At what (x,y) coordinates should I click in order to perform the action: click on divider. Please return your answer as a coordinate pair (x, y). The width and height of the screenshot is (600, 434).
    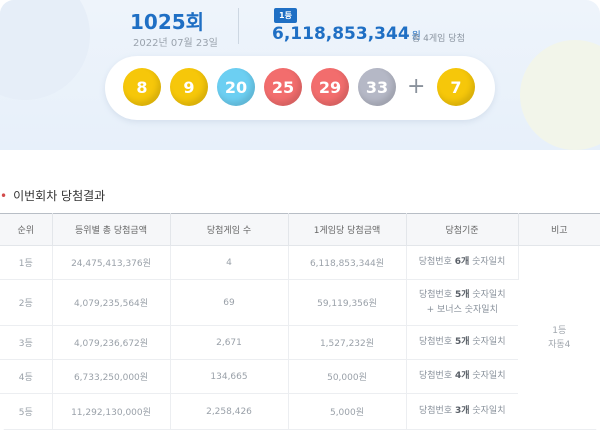
    Looking at the image, I should click on (238, 26).